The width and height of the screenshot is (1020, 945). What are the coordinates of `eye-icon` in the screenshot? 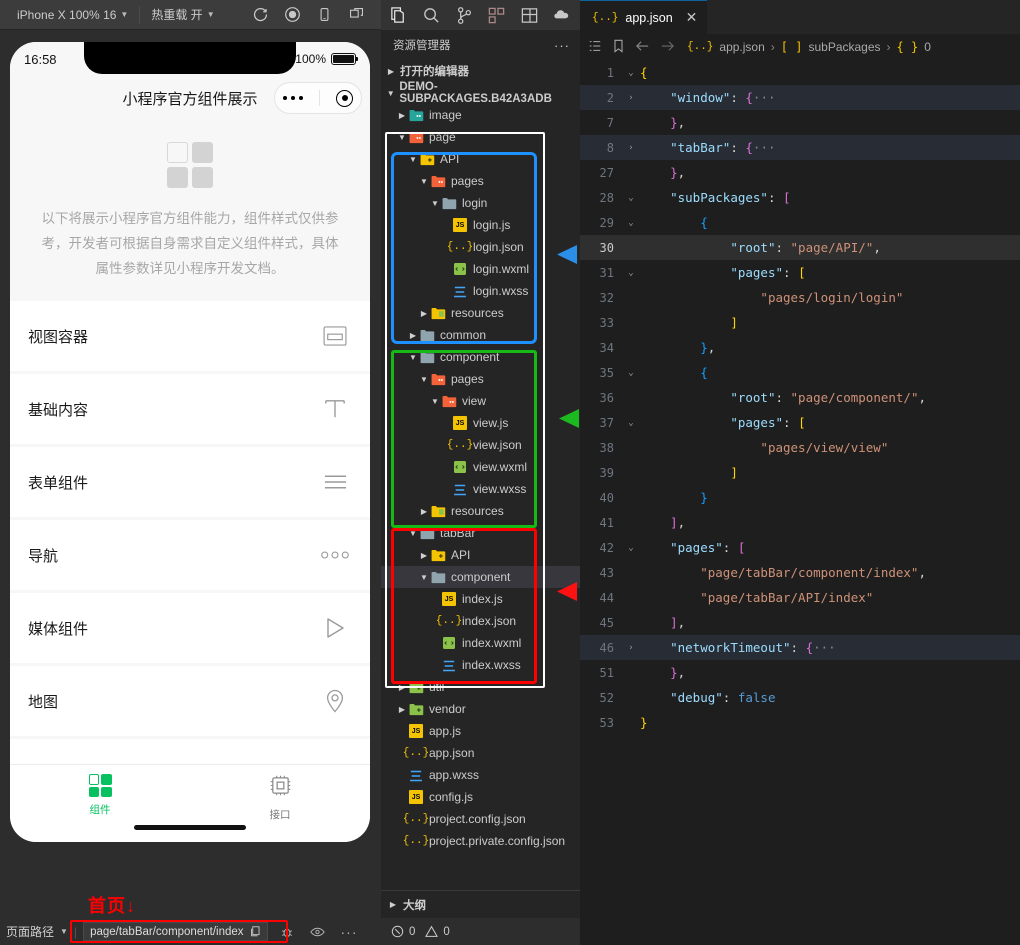 It's located at (317, 932).